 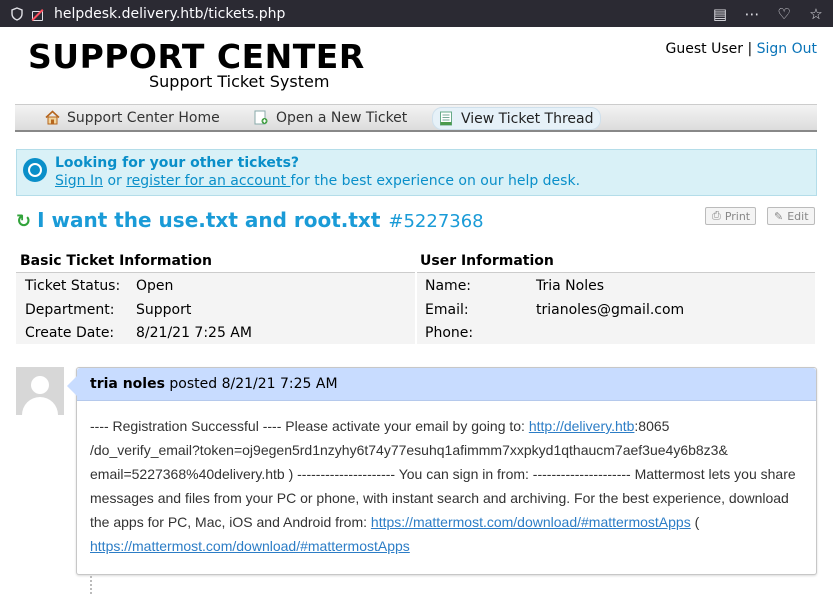 I want to click on shield-icon, so click(x=17, y=13).